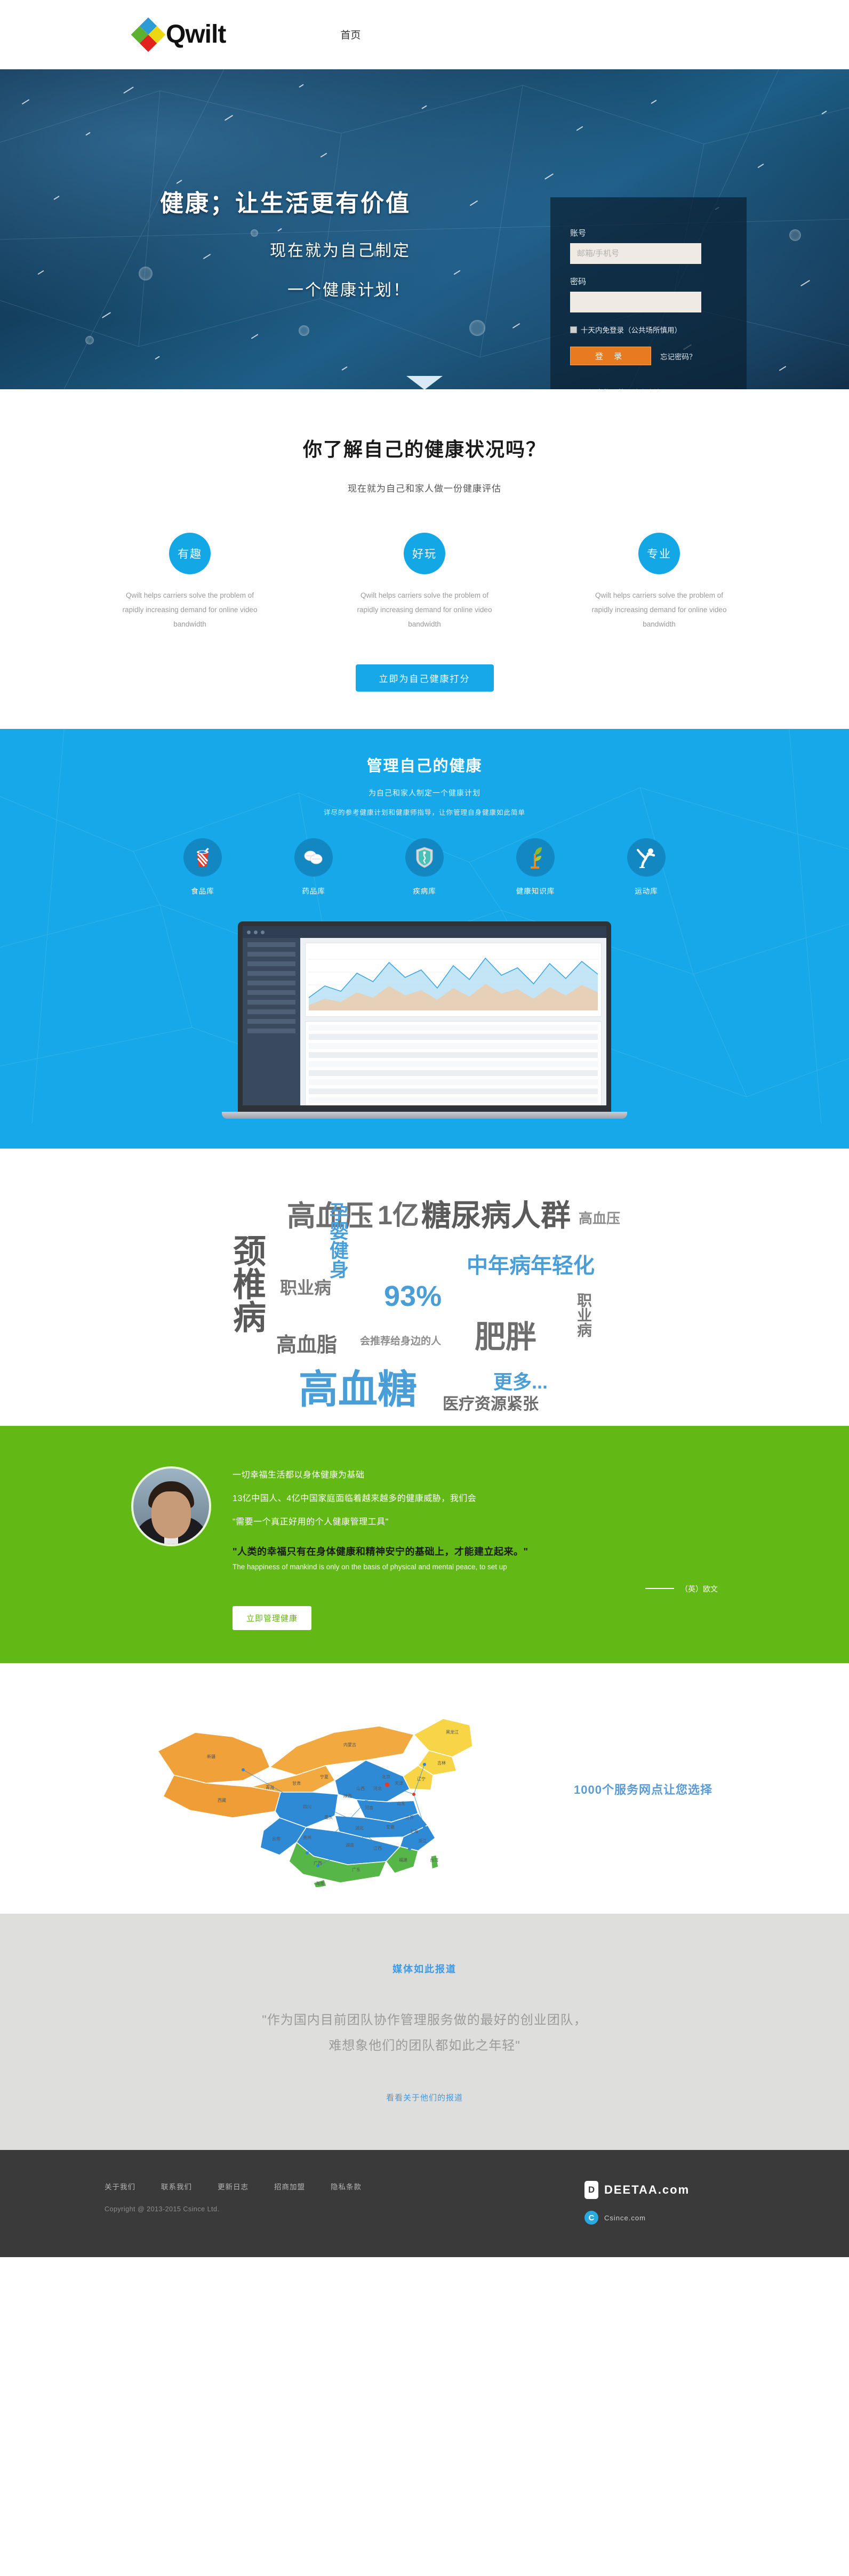 Image resolution: width=849 pixels, height=2576 pixels. I want to click on quote-big: "人类的幸福只有在身体健康和精神安宁的基础上，才能建立起来。", so click(380, 1552).